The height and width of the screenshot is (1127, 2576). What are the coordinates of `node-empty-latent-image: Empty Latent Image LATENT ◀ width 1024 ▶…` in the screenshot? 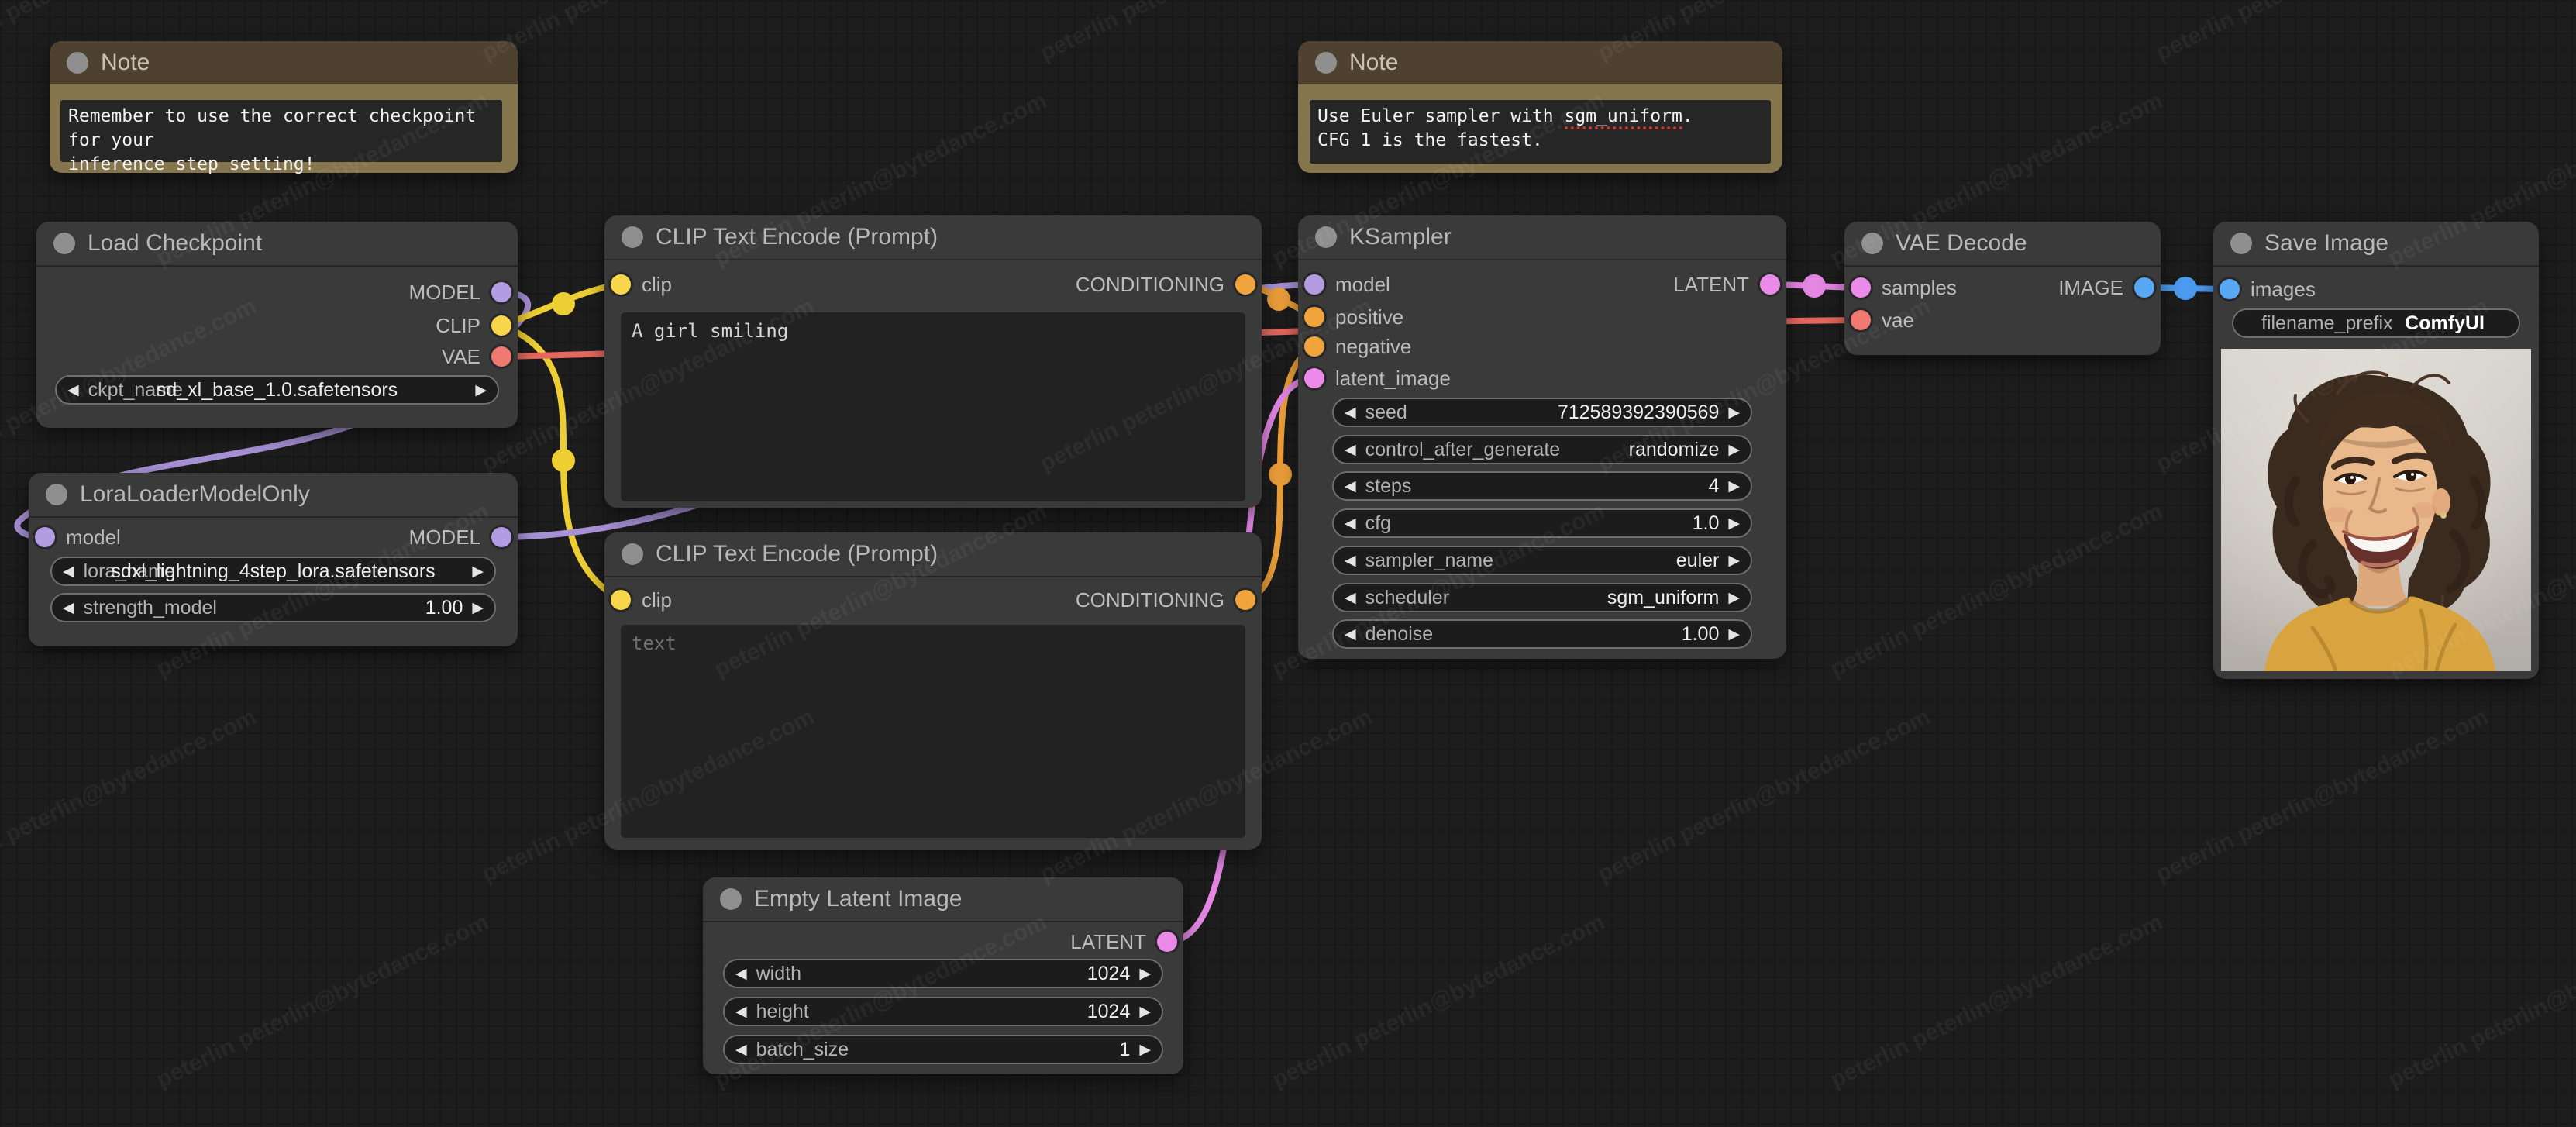 It's located at (943, 975).